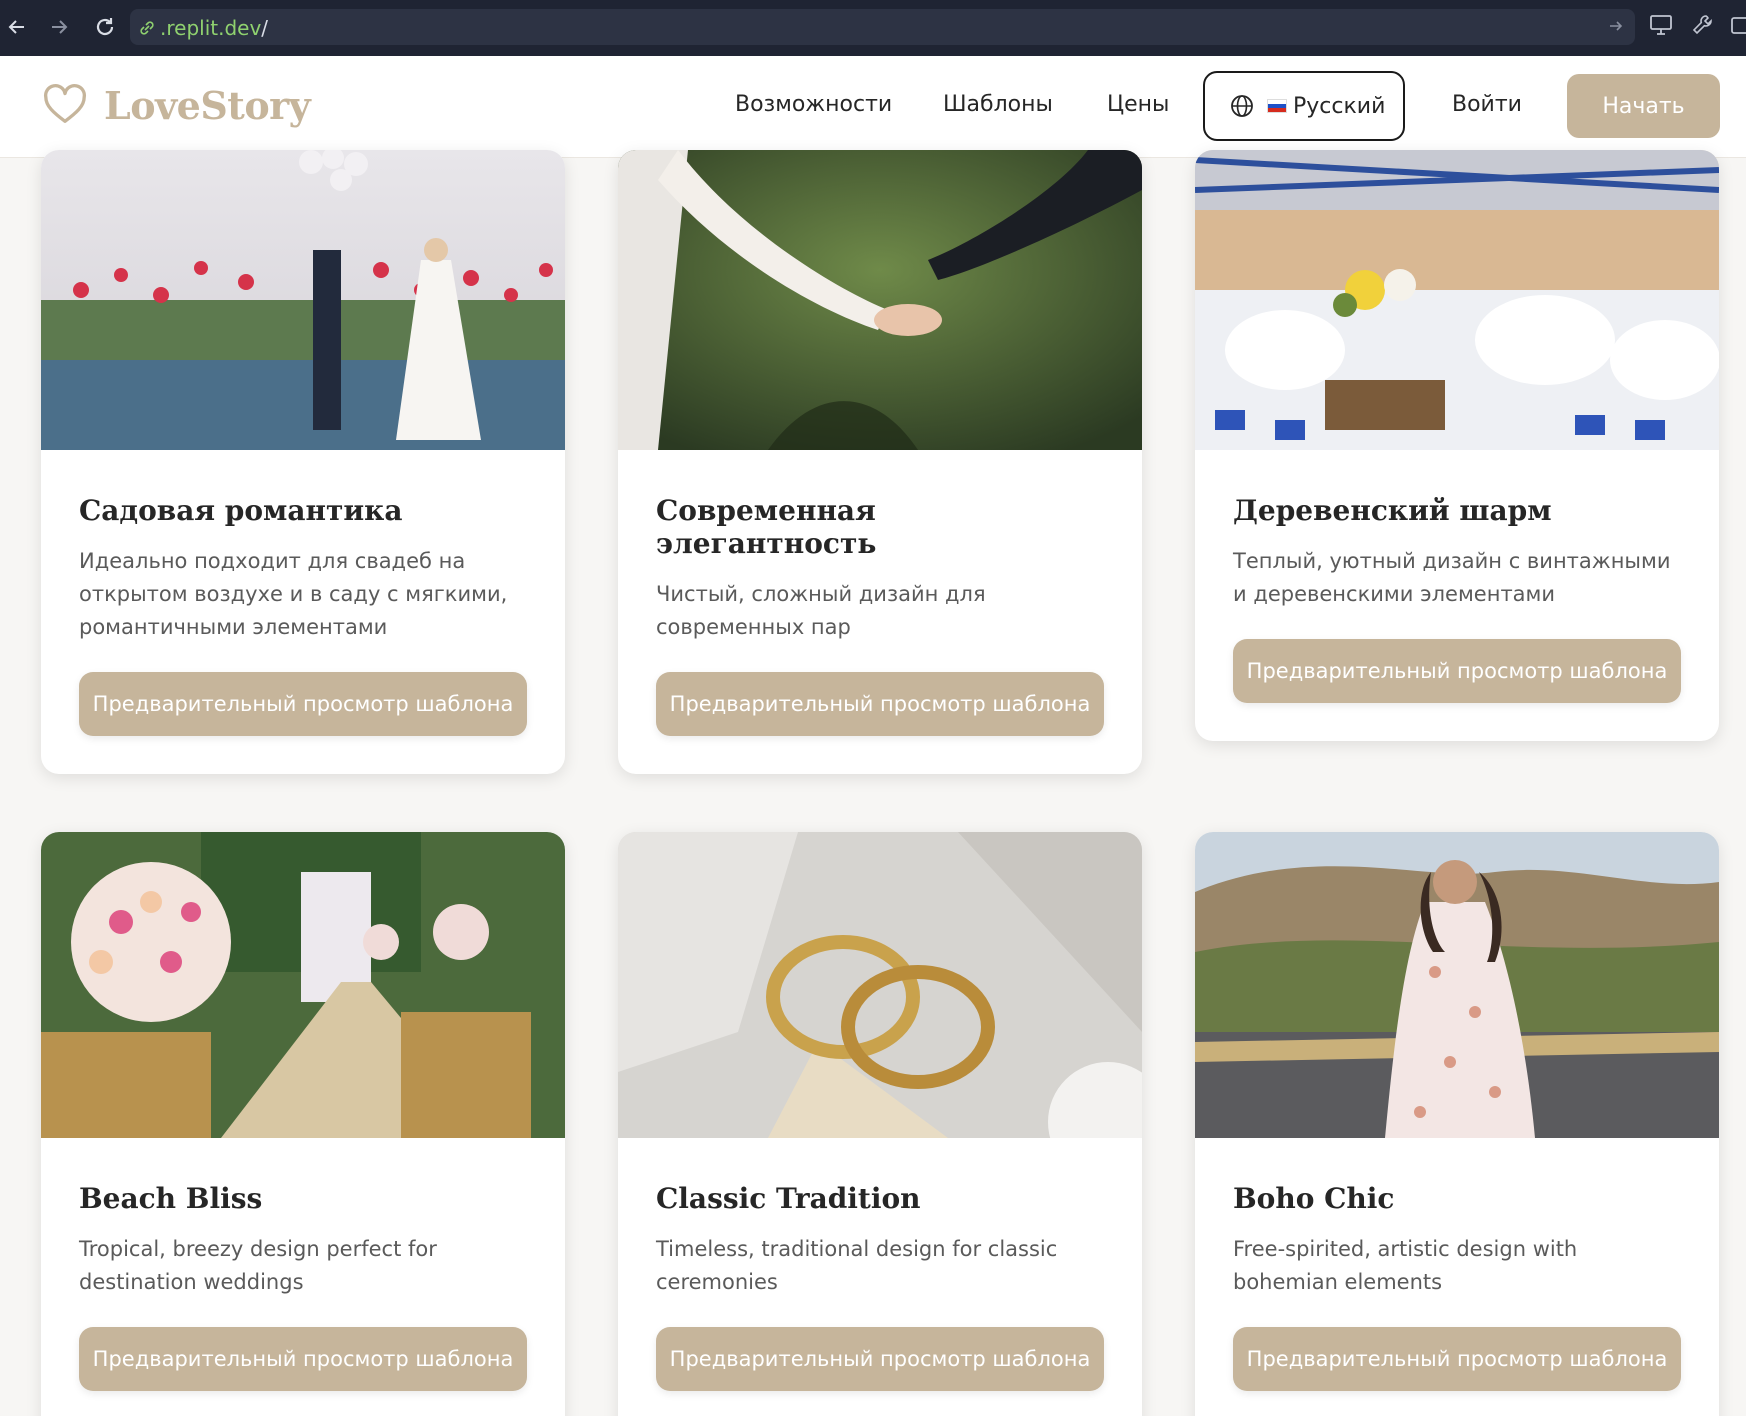 This screenshot has width=1746, height=1416. Describe the element at coordinates (766, 527) in the screenshot. I see `template-title: Современная элегантность` at that location.